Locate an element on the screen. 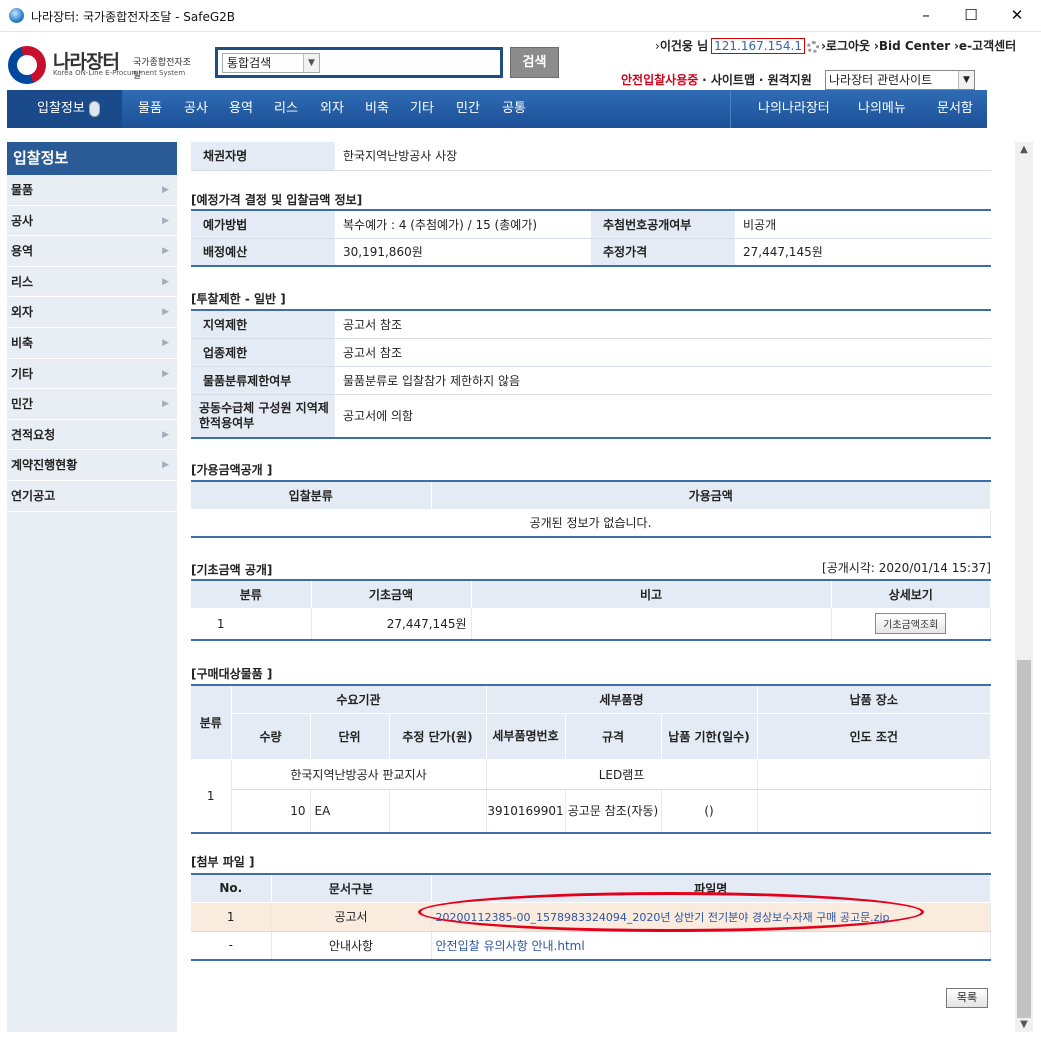  list-button: 목록 is located at coordinates (967, 998).